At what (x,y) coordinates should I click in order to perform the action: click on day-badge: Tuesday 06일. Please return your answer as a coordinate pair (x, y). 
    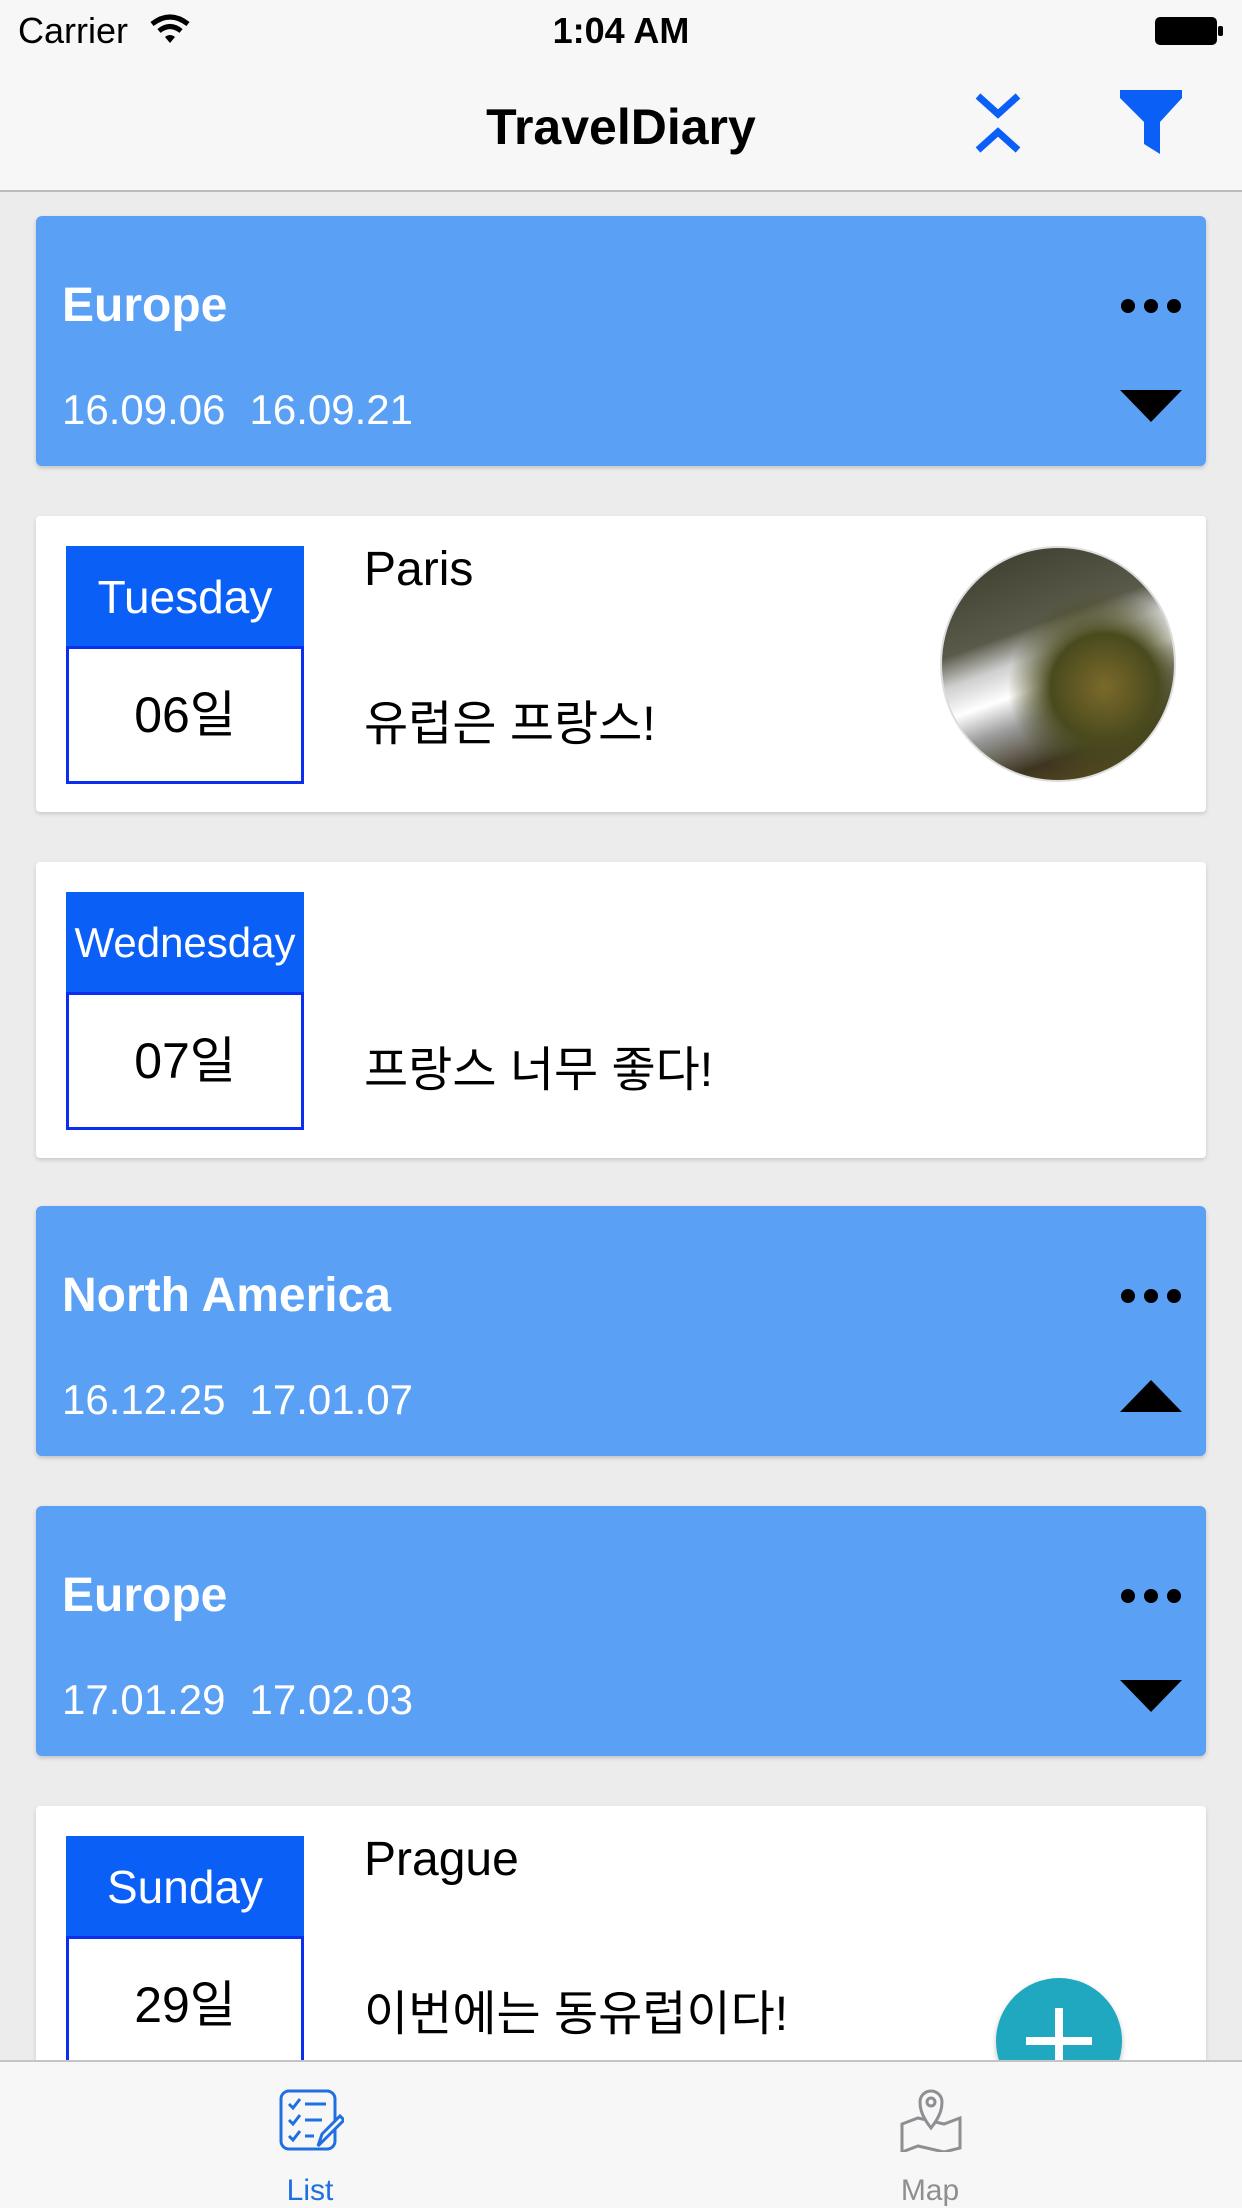
    Looking at the image, I should click on (185, 665).